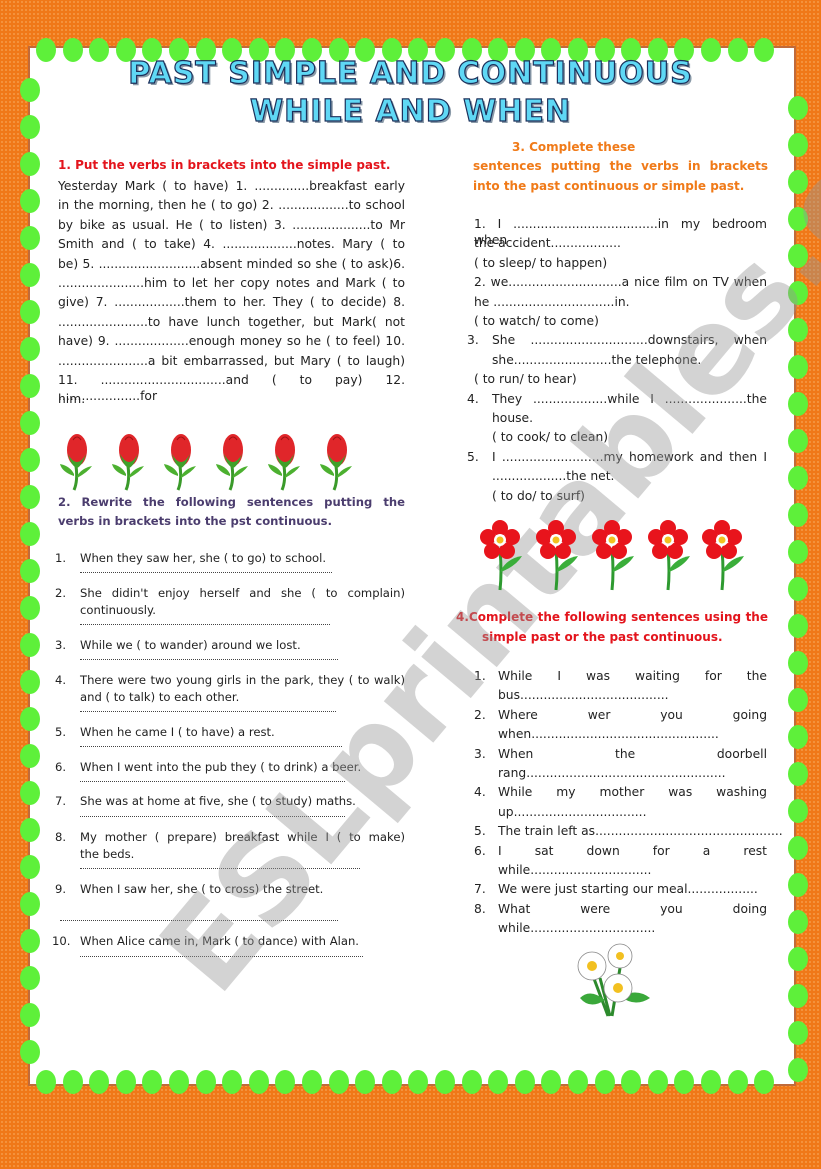  I want to click on red-flower-icons, so click(613, 556).